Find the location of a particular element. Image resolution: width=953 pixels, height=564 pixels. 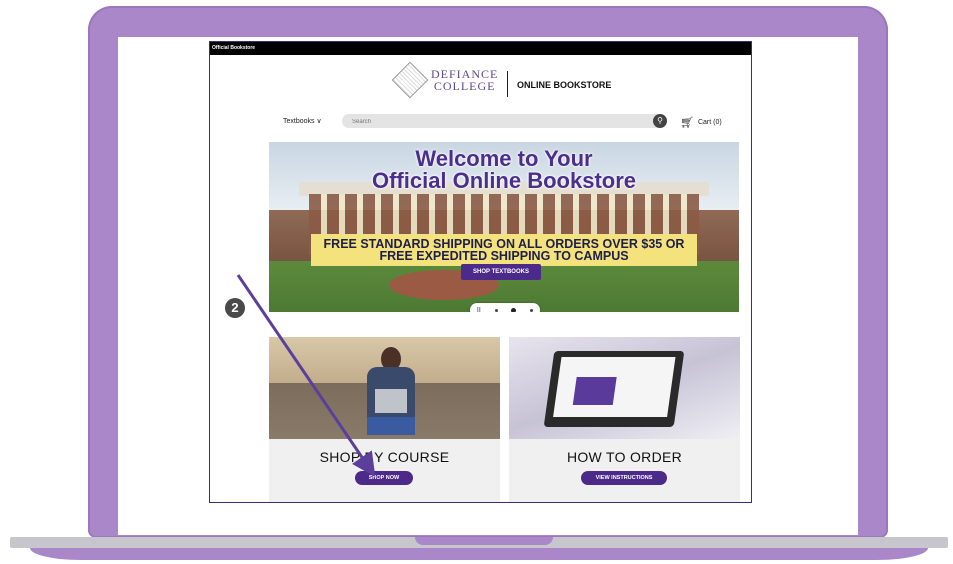

college-logo: DEFIANCE COLLEGE is located at coordinates (444, 80).